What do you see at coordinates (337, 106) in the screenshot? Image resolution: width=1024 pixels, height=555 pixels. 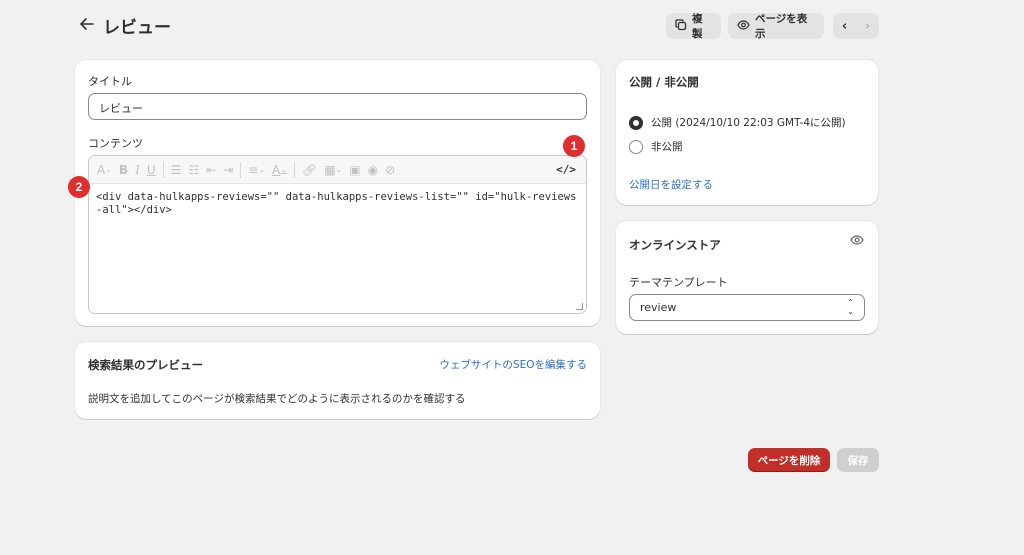 I see `title-input: レビュー` at bounding box center [337, 106].